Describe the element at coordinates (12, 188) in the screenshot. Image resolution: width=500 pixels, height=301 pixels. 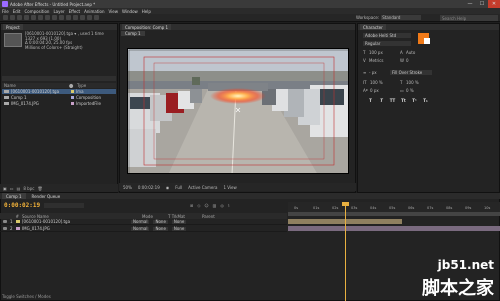
I see `new-folder-icon: ▭` at that location.